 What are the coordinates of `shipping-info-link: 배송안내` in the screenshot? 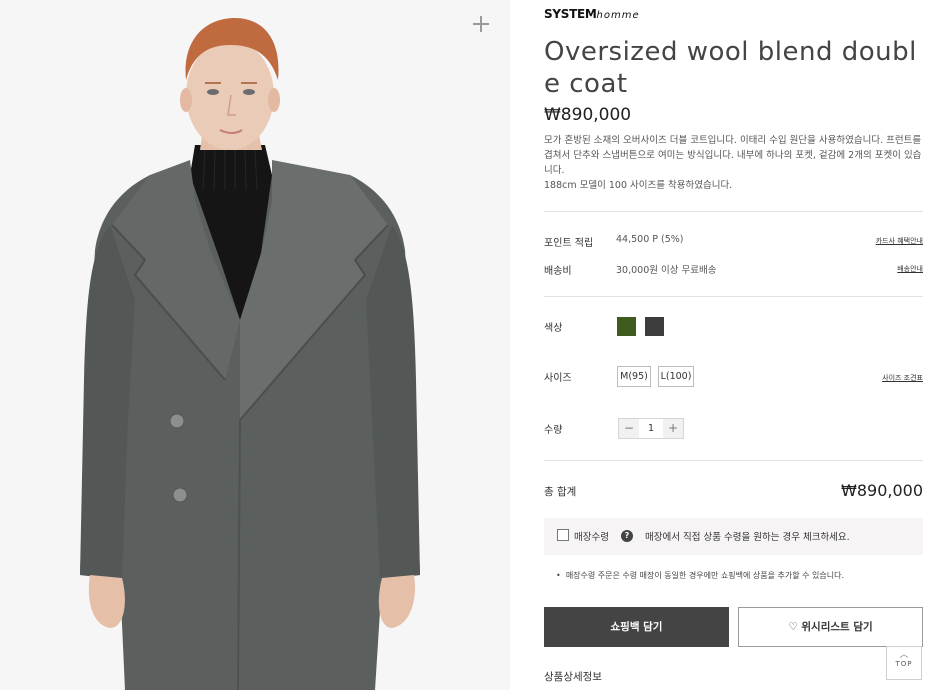 It's located at (910, 269).